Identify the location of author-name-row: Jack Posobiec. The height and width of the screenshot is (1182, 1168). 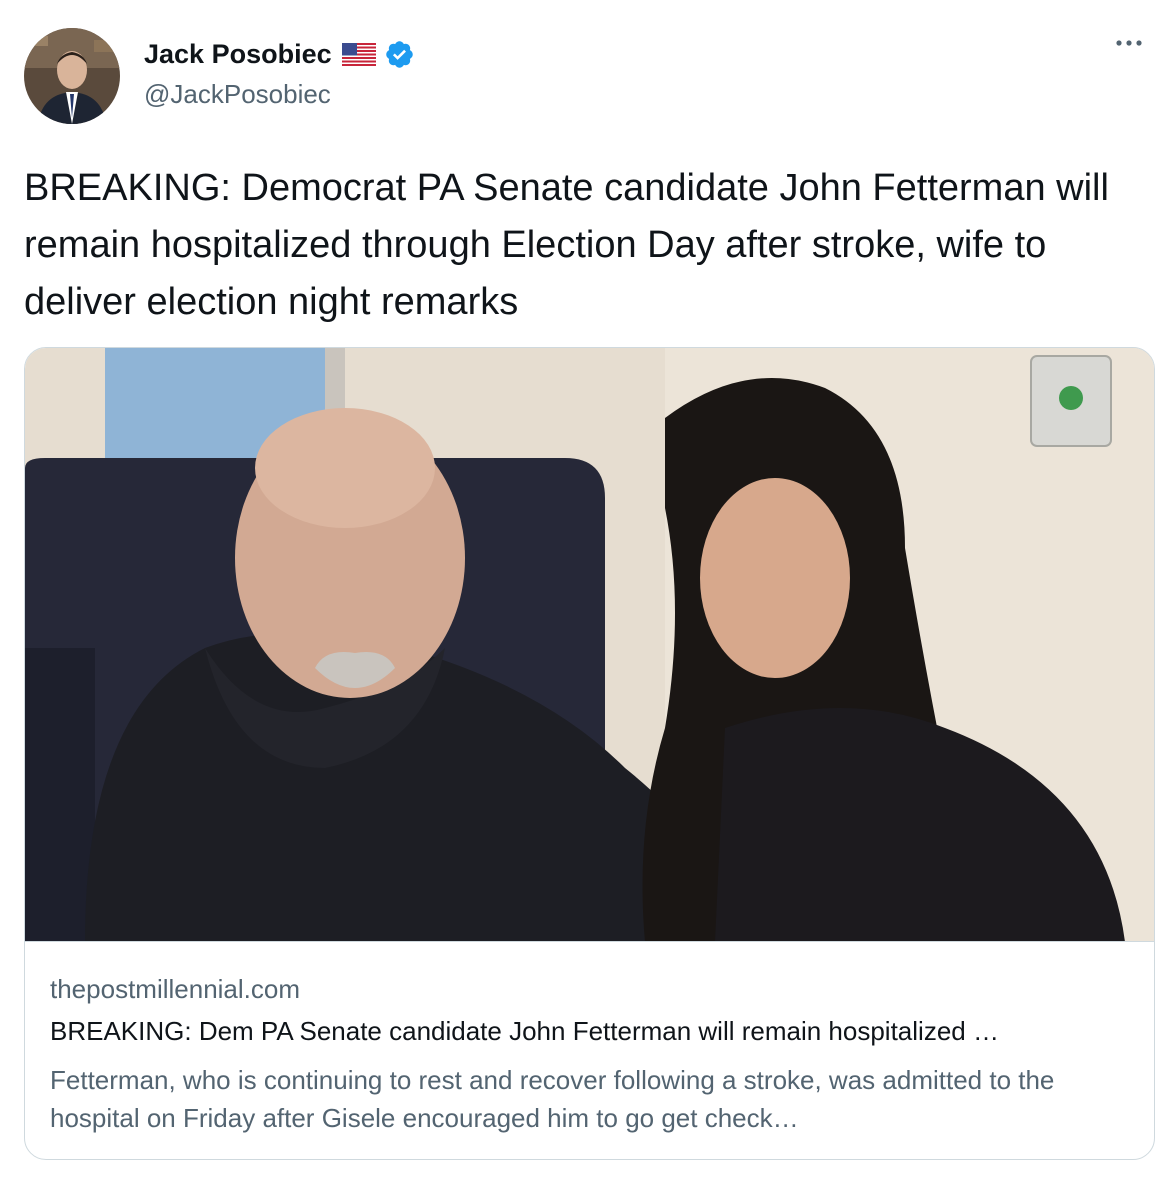
(279, 54).